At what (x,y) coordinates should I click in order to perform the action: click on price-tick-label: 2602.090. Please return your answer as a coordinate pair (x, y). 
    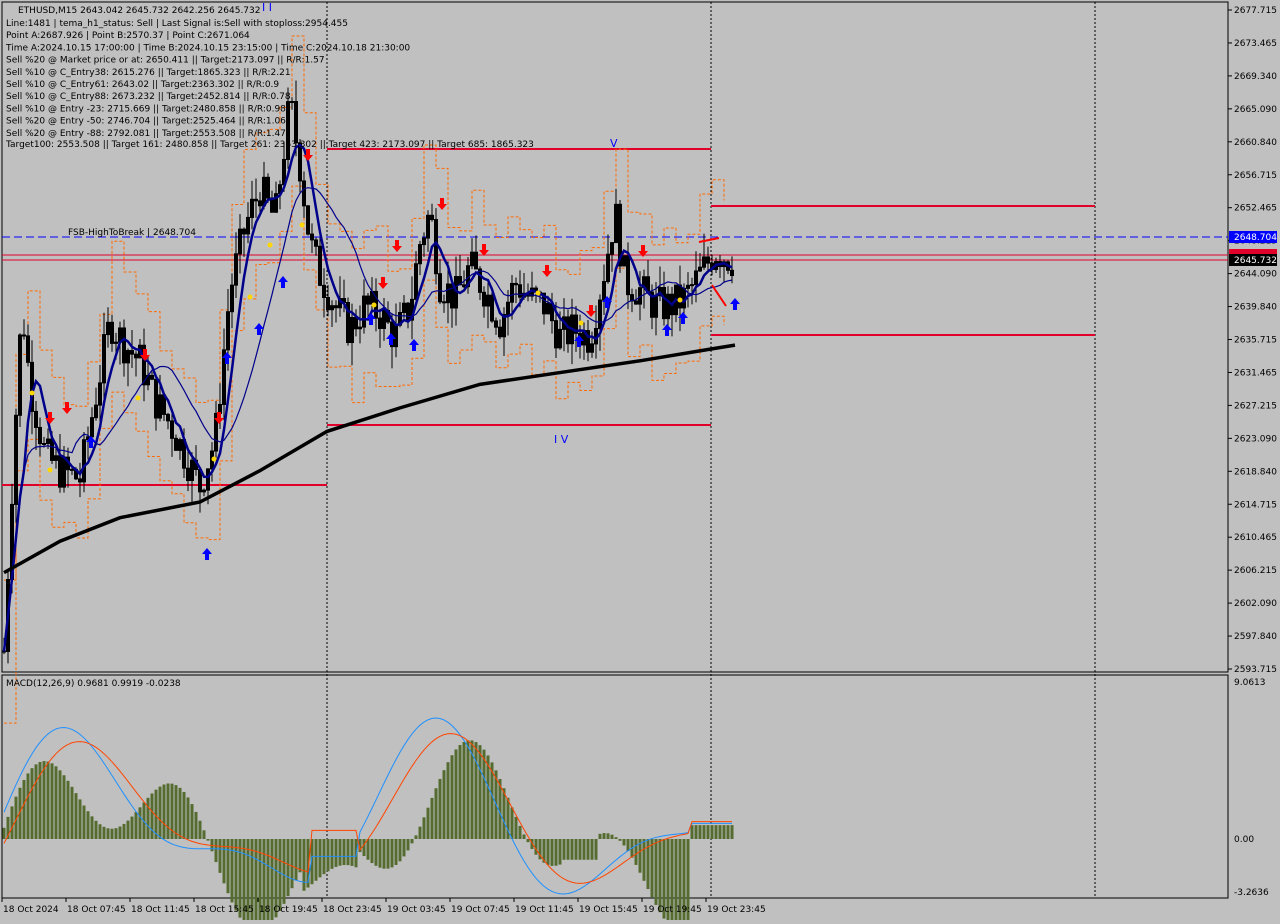
    Looking at the image, I should click on (1255, 604).